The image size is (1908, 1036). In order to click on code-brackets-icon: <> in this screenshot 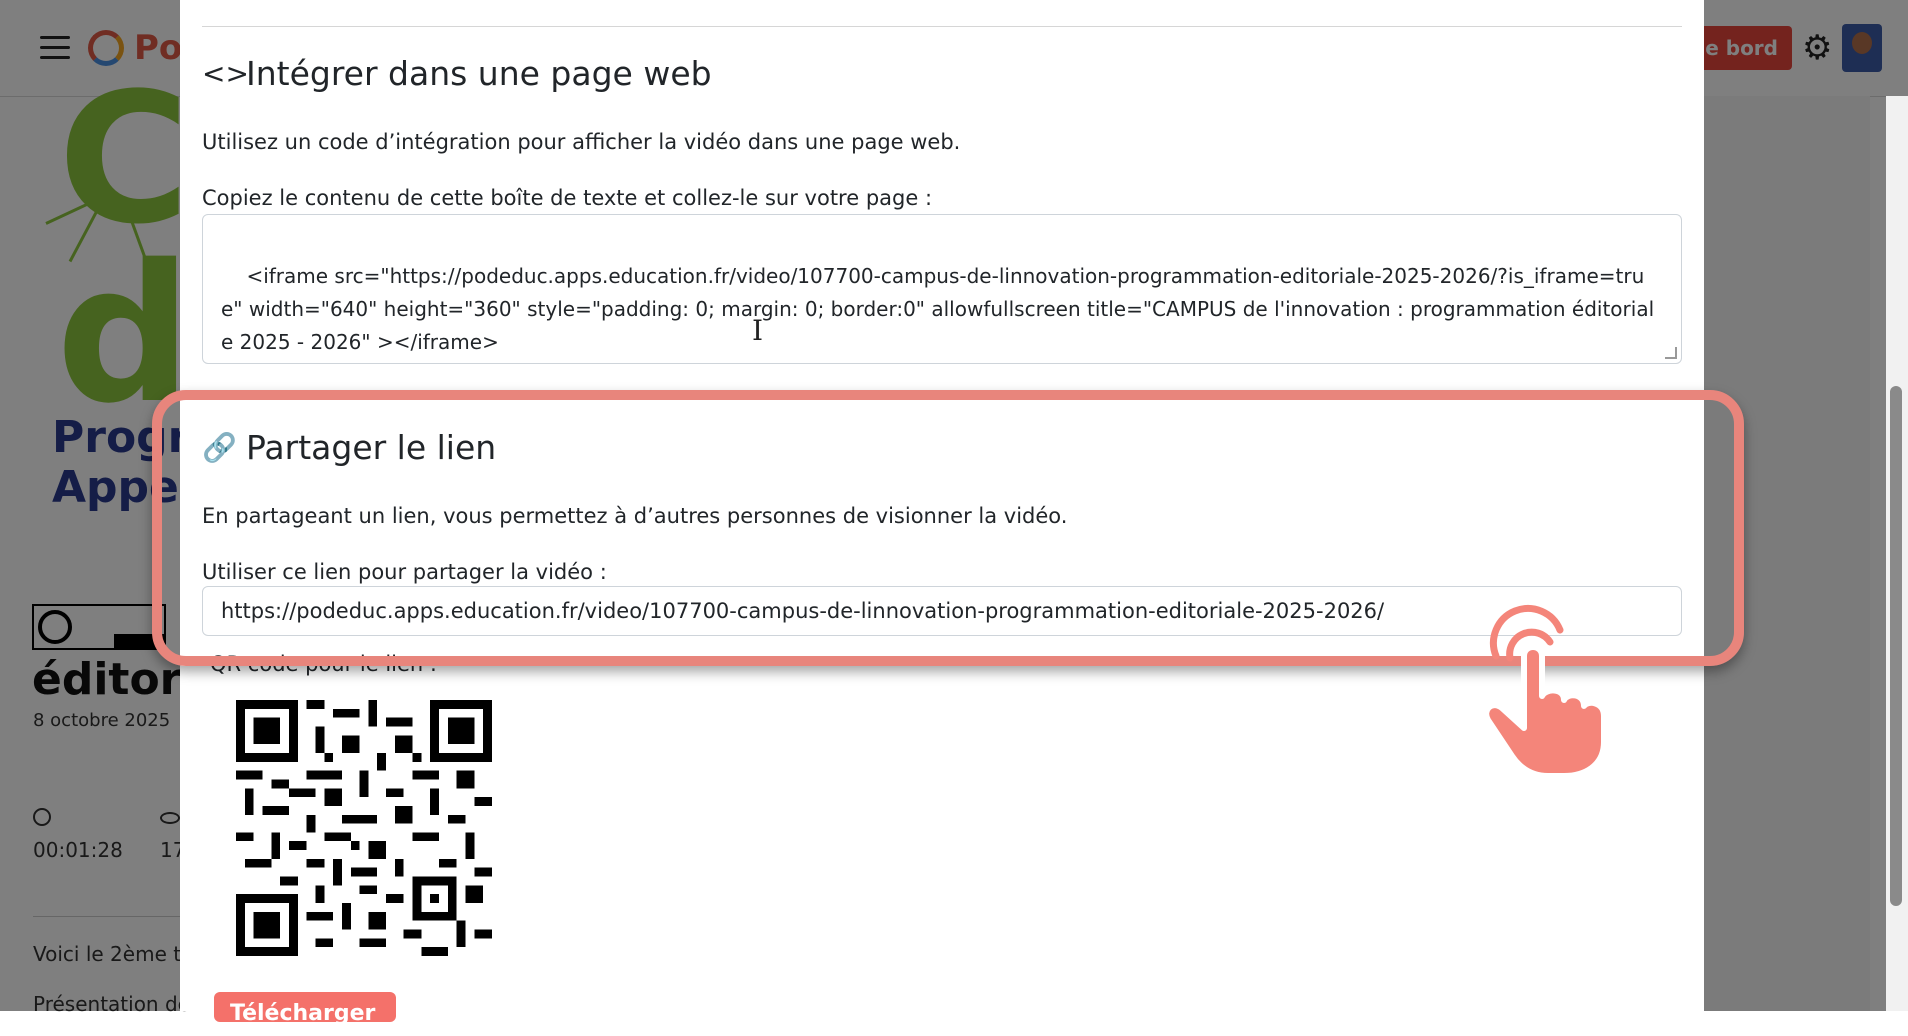, I will do `click(225, 73)`.